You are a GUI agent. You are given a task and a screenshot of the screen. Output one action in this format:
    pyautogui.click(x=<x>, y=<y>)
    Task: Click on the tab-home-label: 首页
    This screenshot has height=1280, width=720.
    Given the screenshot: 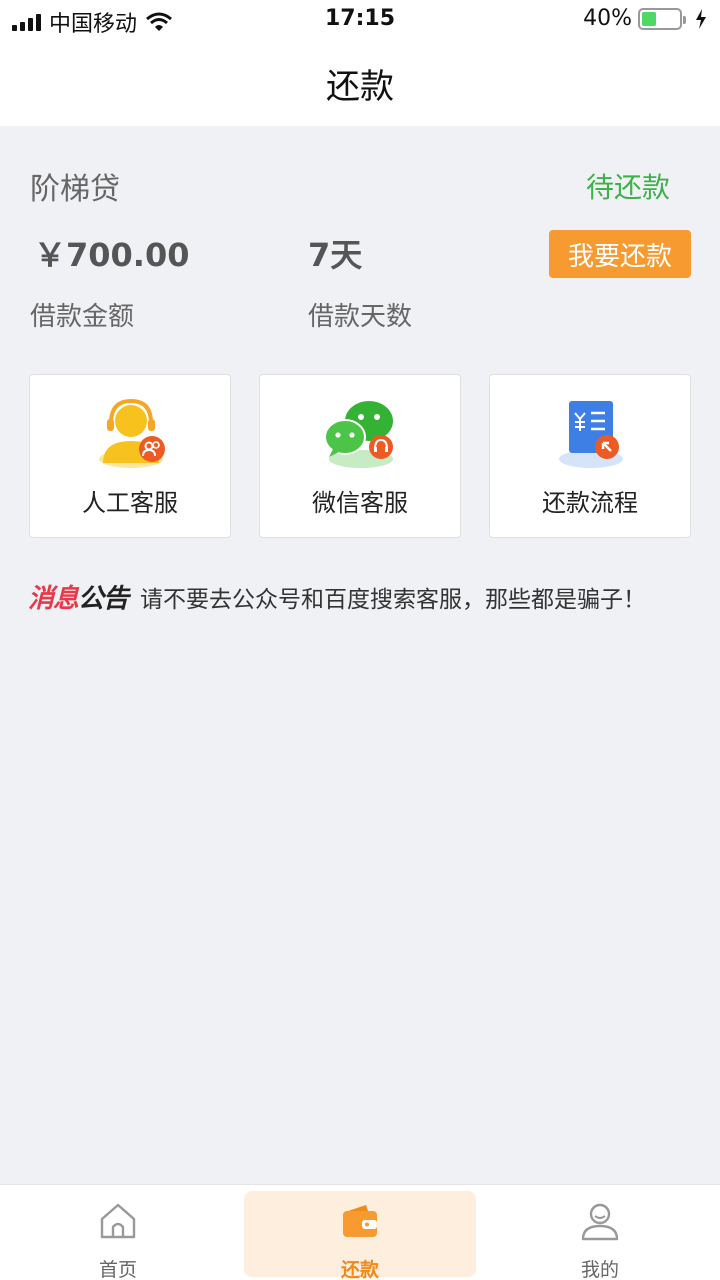 What is the action you would take?
    pyautogui.click(x=117, y=1269)
    